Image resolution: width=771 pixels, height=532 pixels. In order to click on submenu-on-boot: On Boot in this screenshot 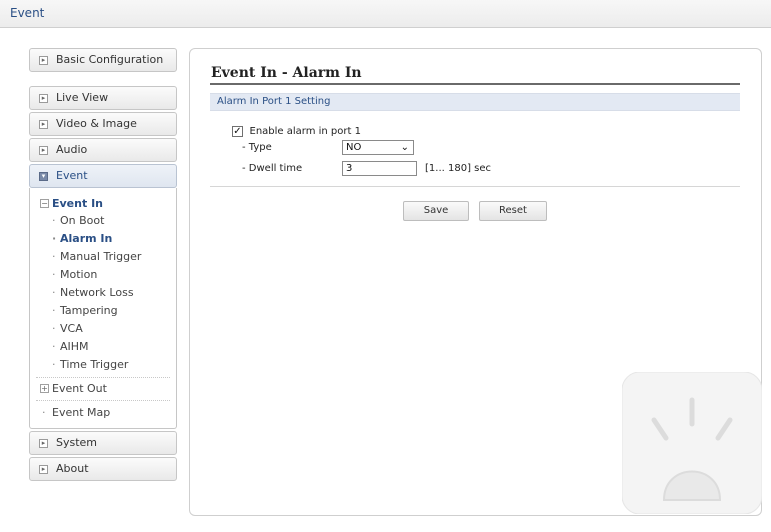, I will do `click(103, 221)`.